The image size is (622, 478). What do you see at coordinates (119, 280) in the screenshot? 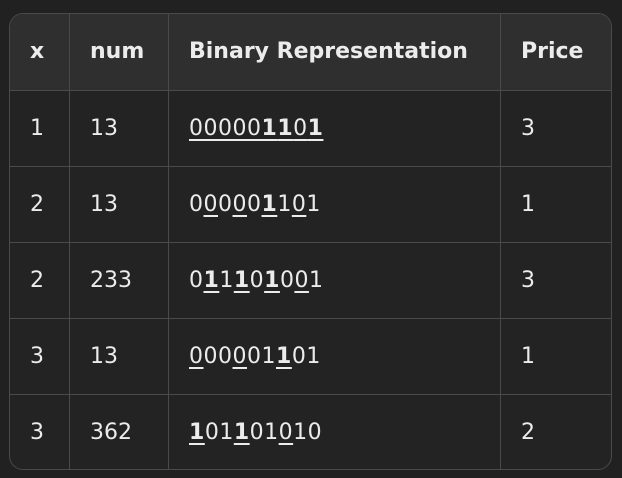
I see `cell-num: 233` at bounding box center [119, 280].